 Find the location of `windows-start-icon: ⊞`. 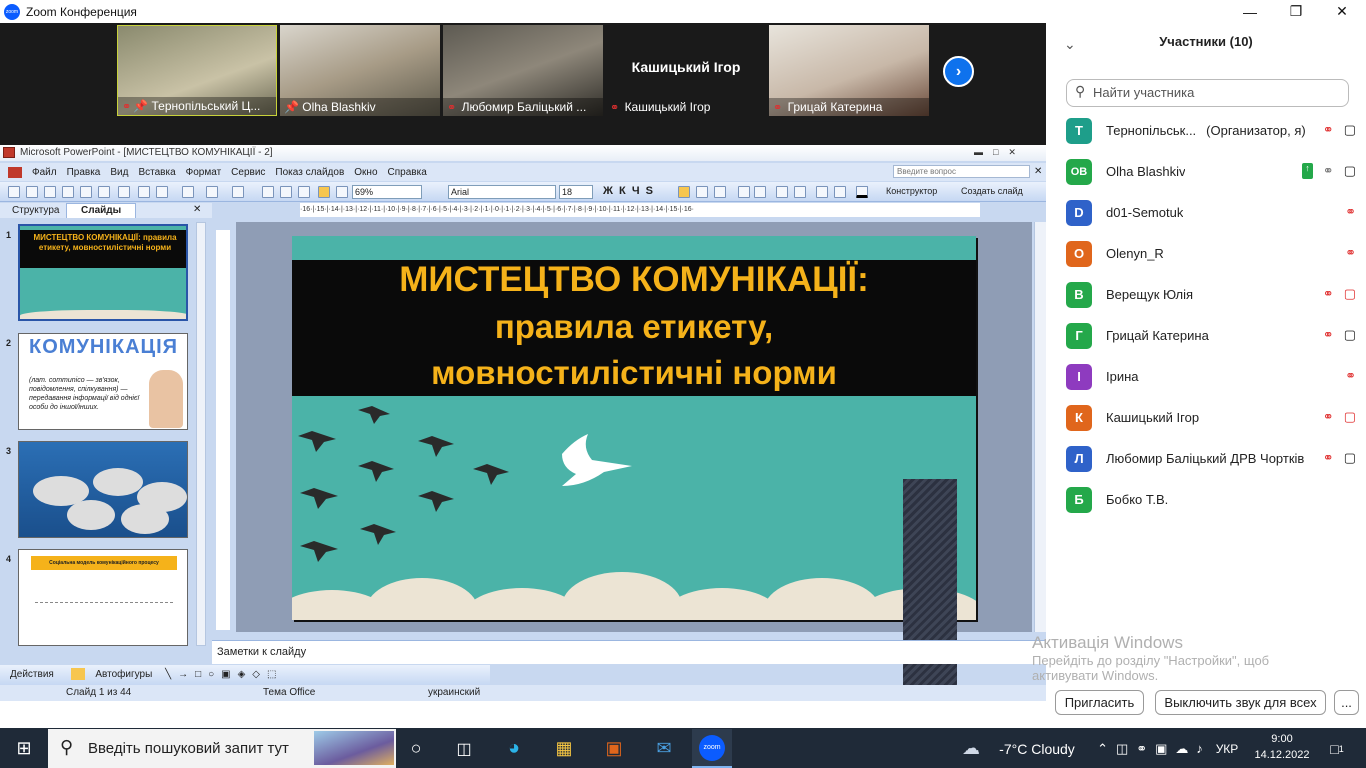

windows-start-icon: ⊞ is located at coordinates (24, 748).